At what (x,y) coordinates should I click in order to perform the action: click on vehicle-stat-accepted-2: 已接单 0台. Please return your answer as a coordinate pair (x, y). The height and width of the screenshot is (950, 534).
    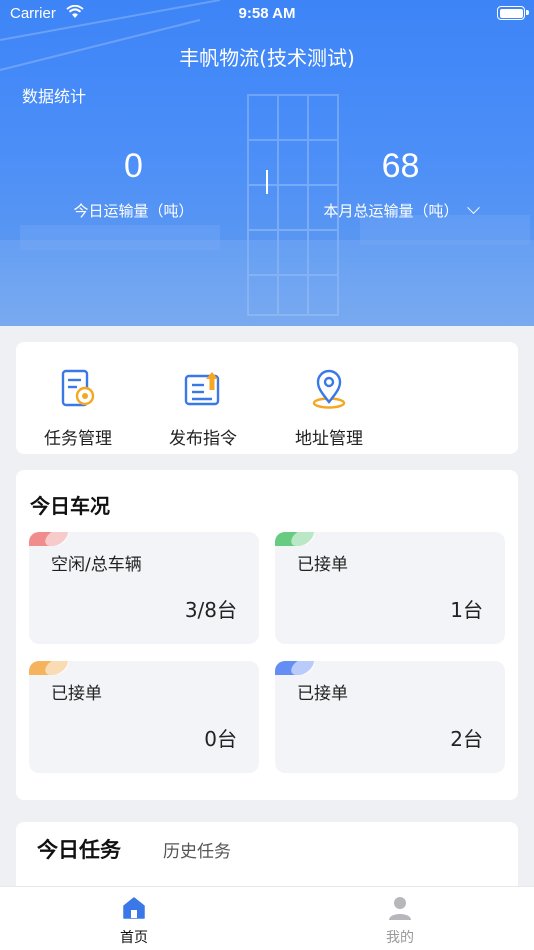
    Looking at the image, I should click on (144, 717).